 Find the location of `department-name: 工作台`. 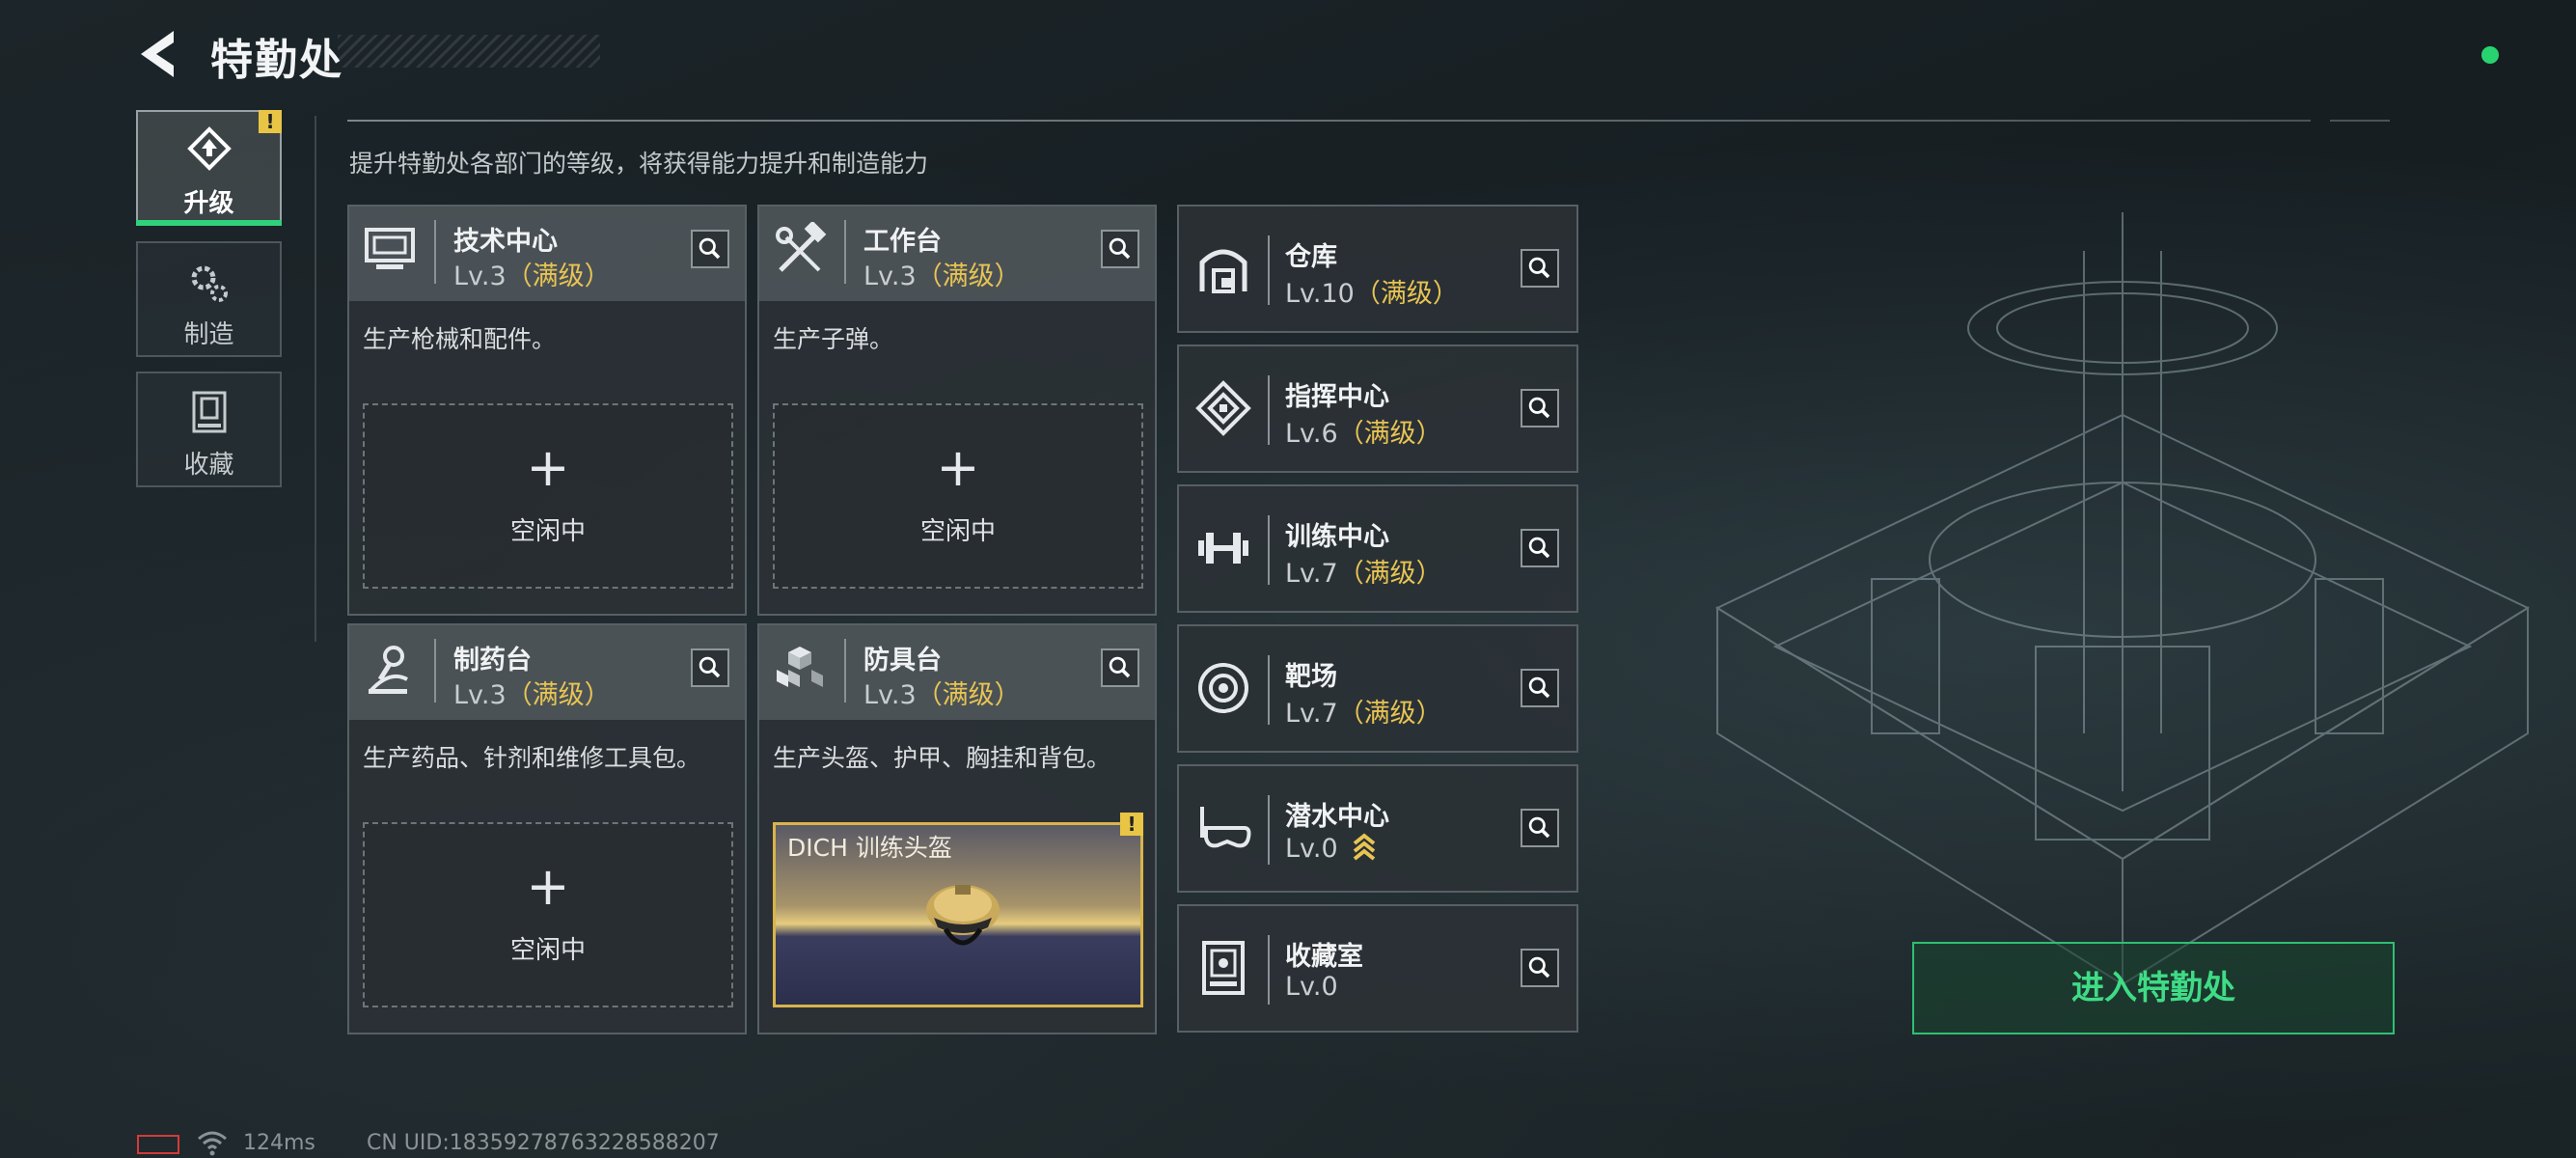

department-name: 工作台 is located at coordinates (903, 242).